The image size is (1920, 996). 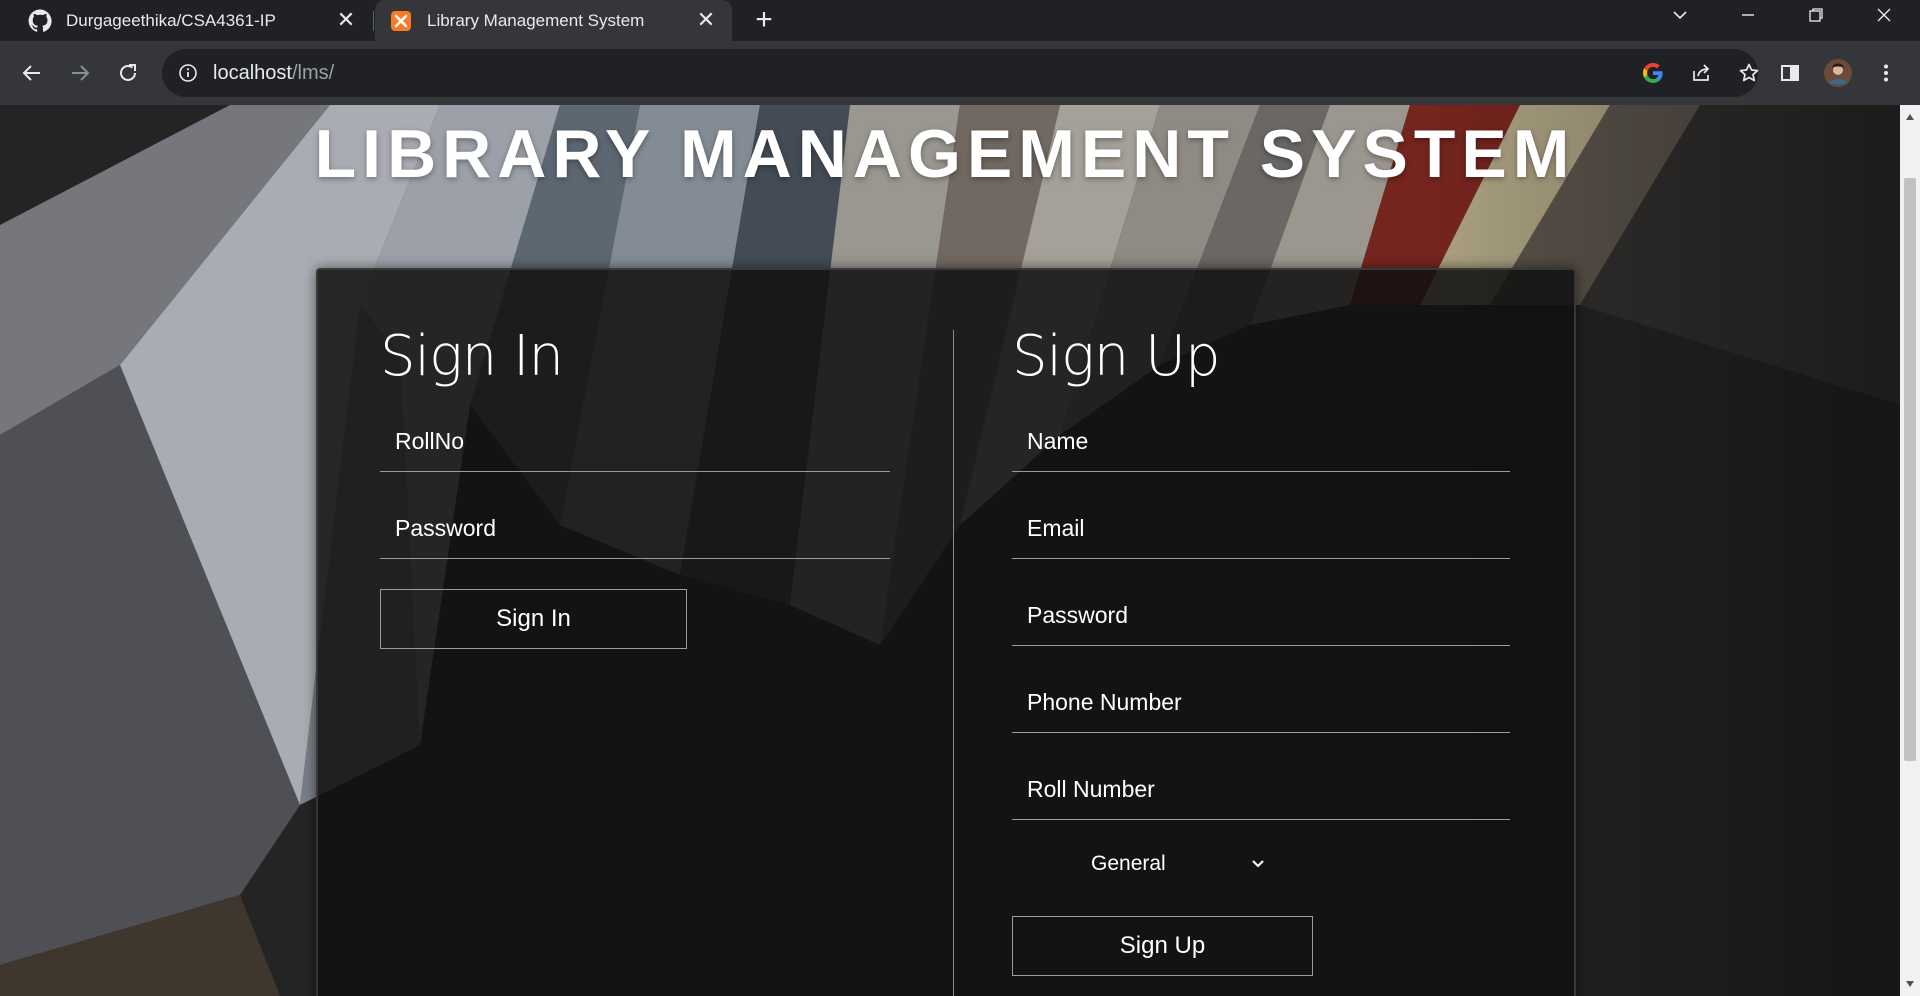 I want to click on avatar, so click(x=1838, y=73).